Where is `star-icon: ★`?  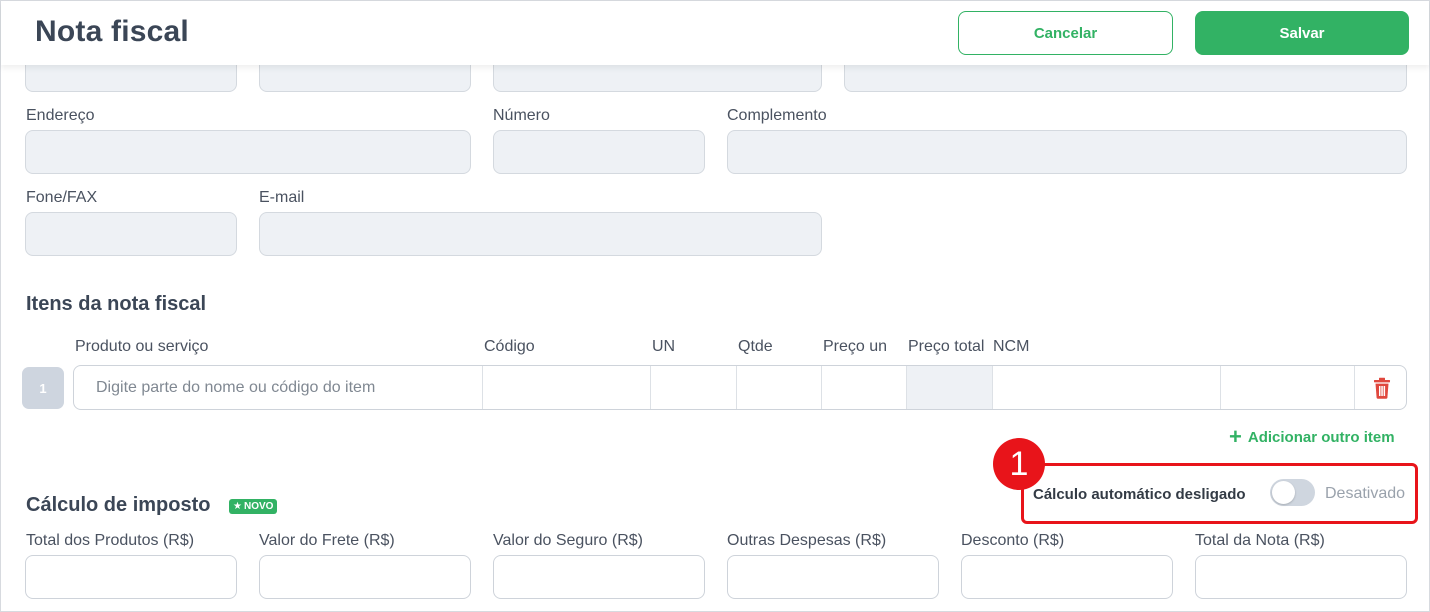 star-icon: ★ is located at coordinates (237, 506).